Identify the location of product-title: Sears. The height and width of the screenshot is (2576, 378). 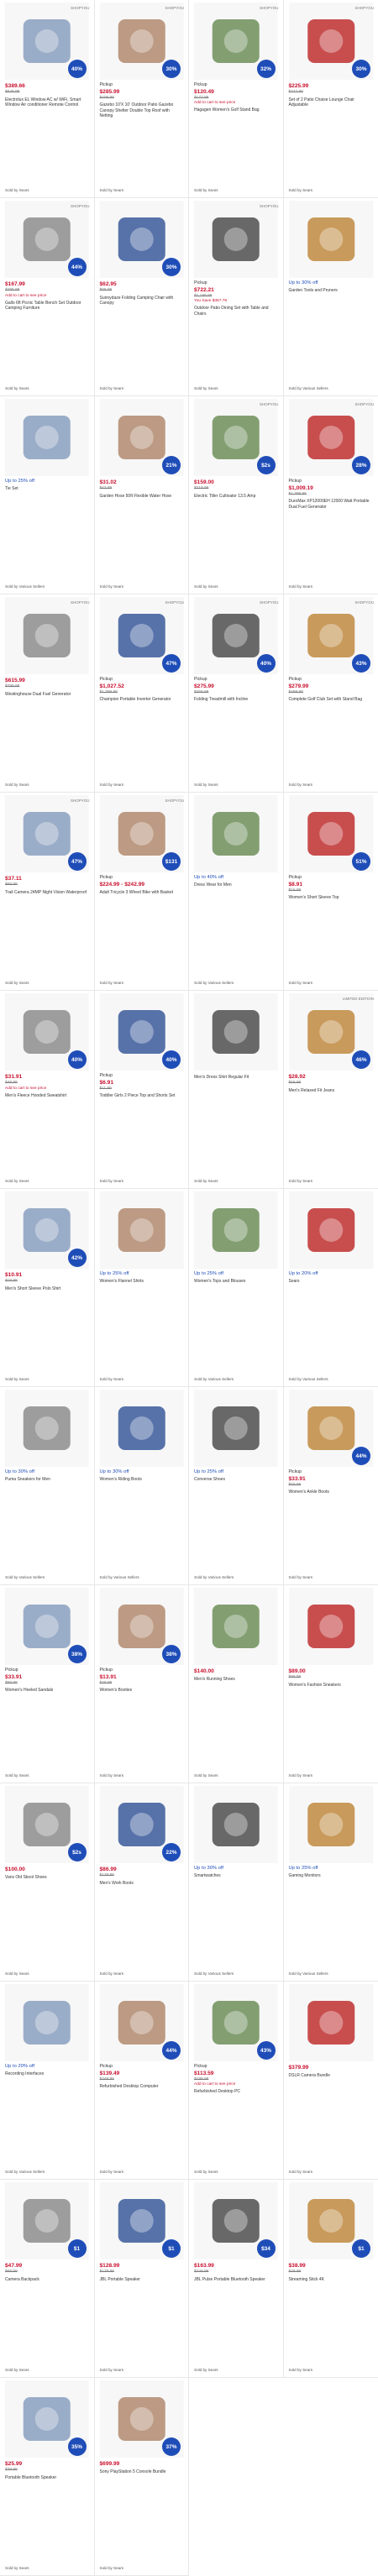
(331, 1282).